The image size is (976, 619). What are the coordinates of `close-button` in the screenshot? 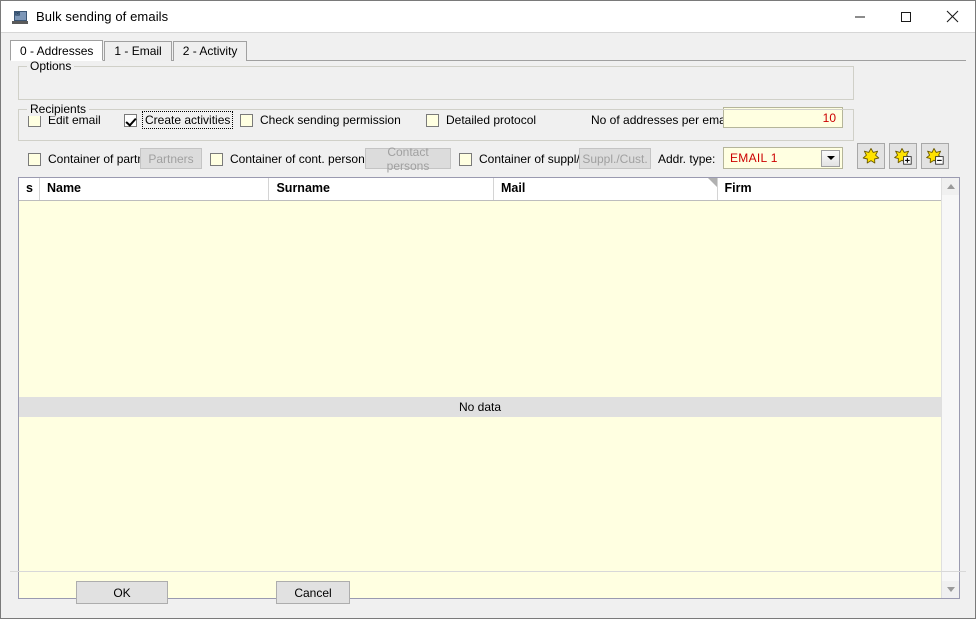 It's located at (952, 16).